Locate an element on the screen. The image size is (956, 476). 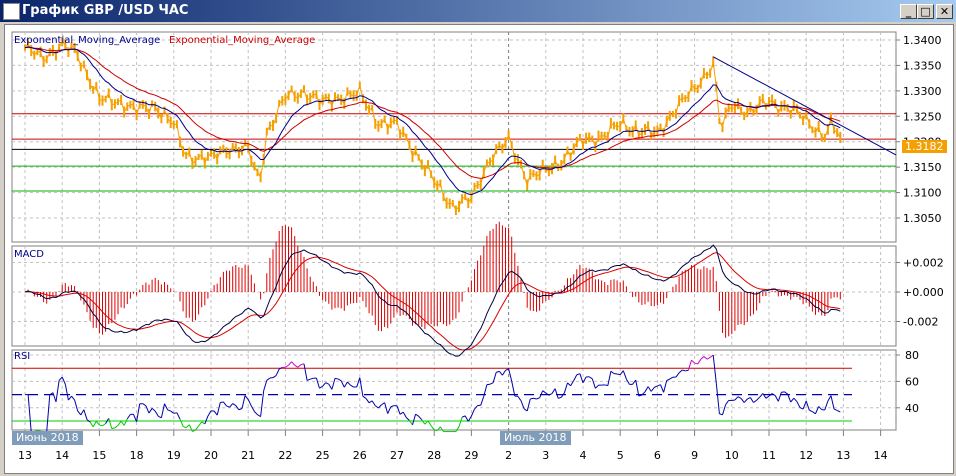
current-price-tag: 1.3182 is located at coordinates (924, 146).